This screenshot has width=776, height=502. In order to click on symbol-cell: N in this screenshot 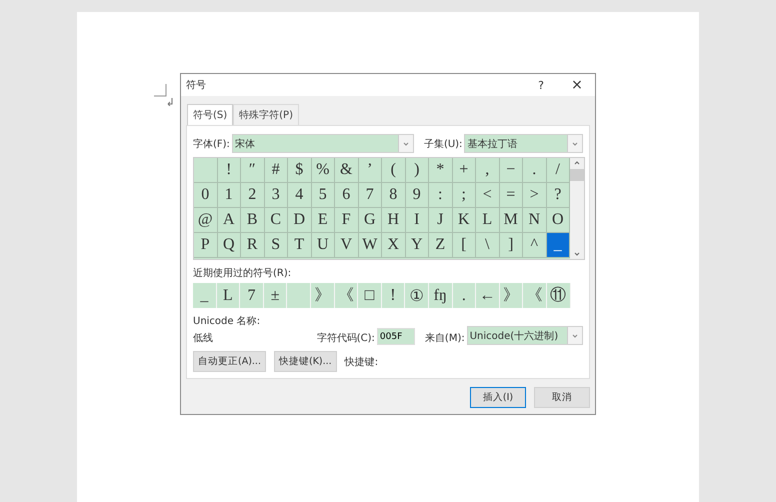, I will do `click(534, 220)`.